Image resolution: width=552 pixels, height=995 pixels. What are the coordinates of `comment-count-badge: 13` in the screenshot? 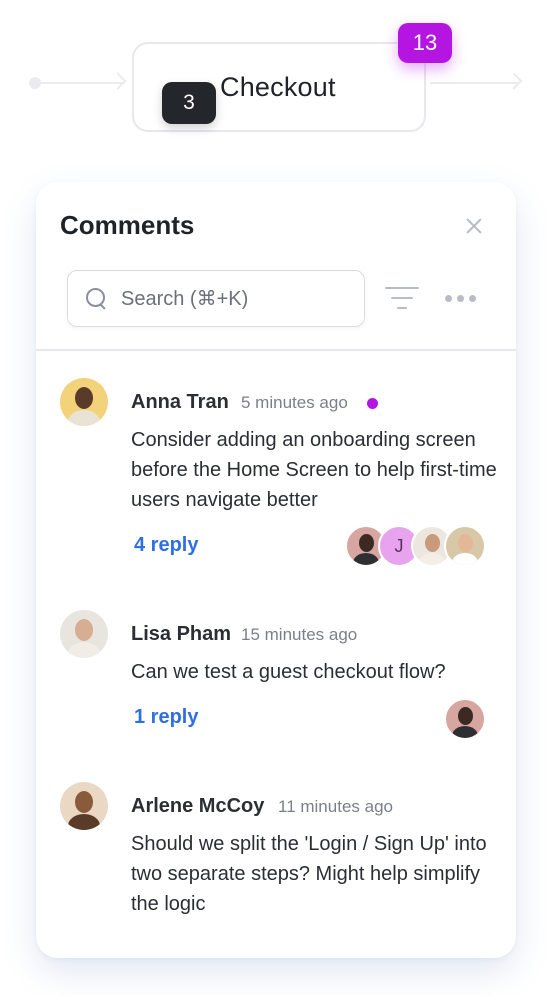 It's located at (425, 43).